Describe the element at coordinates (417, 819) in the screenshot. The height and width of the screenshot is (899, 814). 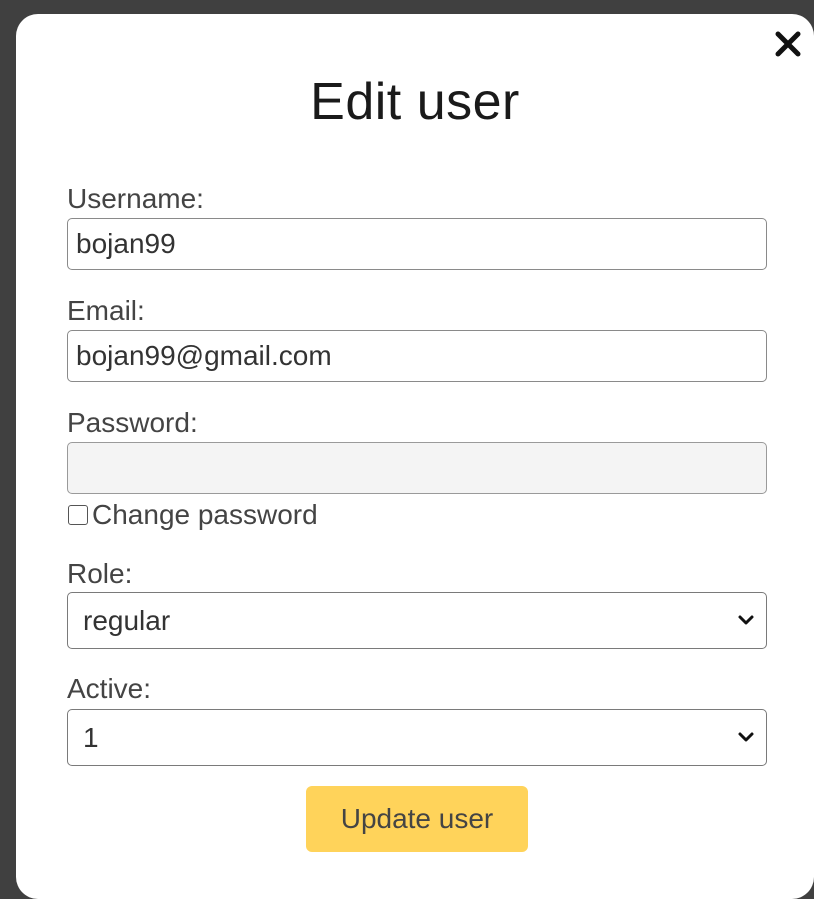
I see `update-user-button: Update user` at that location.